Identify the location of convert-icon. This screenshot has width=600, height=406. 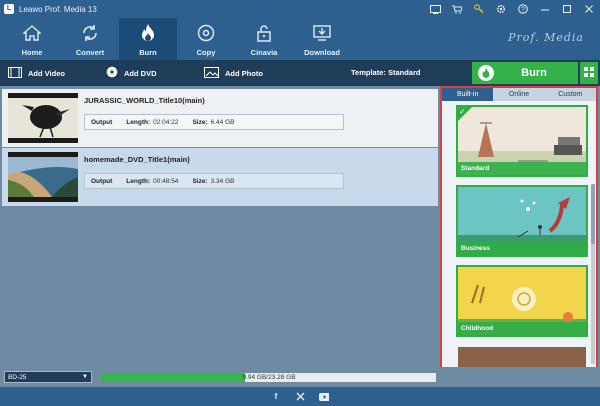
(90, 33).